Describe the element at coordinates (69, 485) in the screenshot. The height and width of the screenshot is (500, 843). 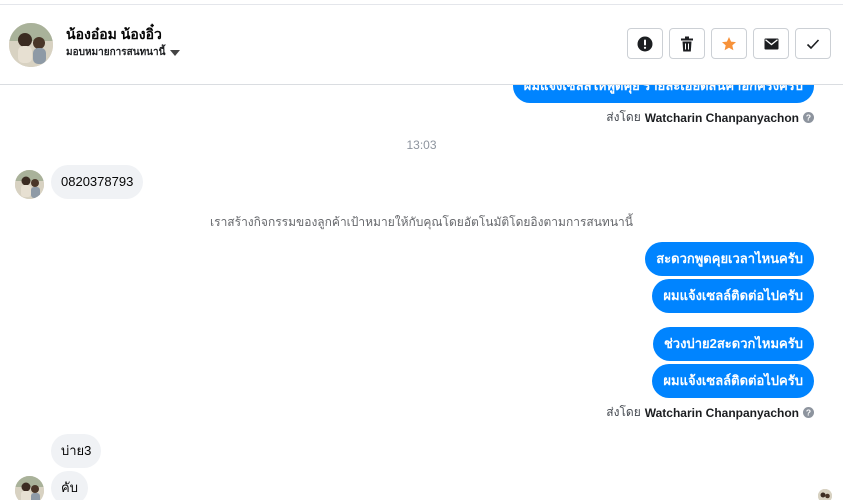
I see `incoming-message: คับ` at that location.